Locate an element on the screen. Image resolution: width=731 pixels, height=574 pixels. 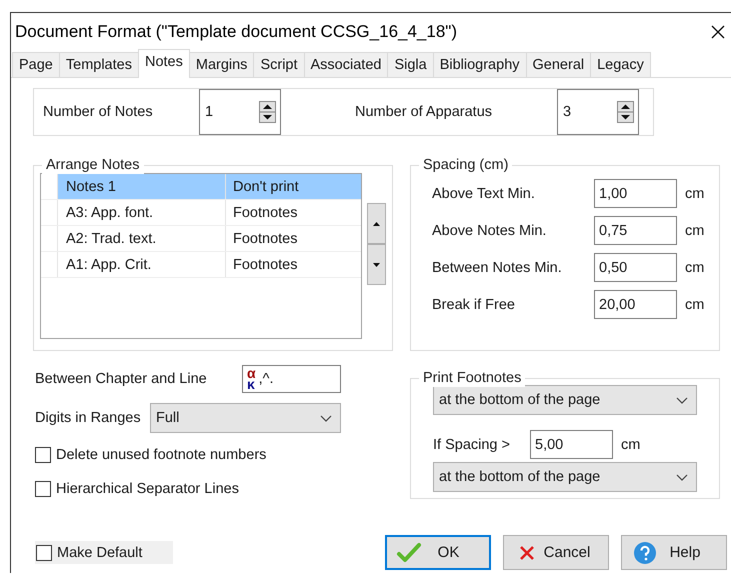
tab: Notes is located at coordinates (164, 63).